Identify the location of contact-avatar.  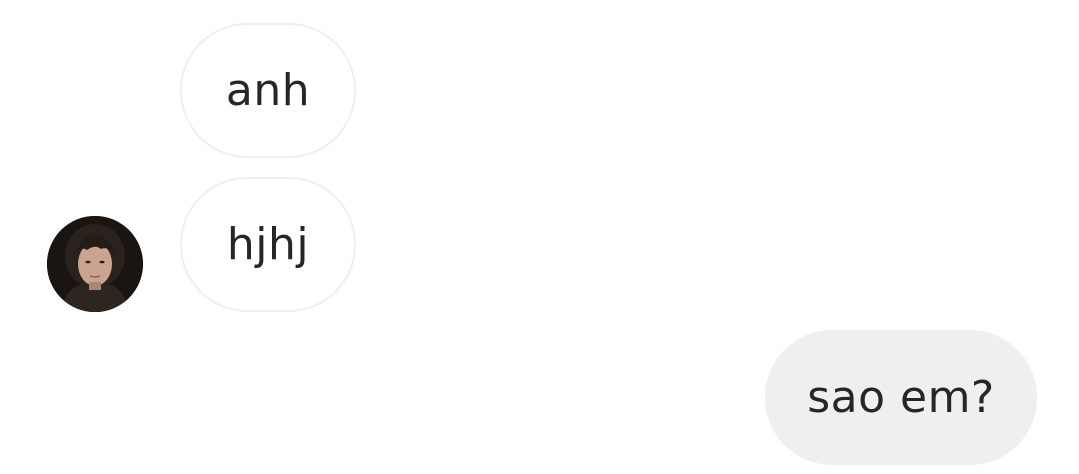
(95, 264).